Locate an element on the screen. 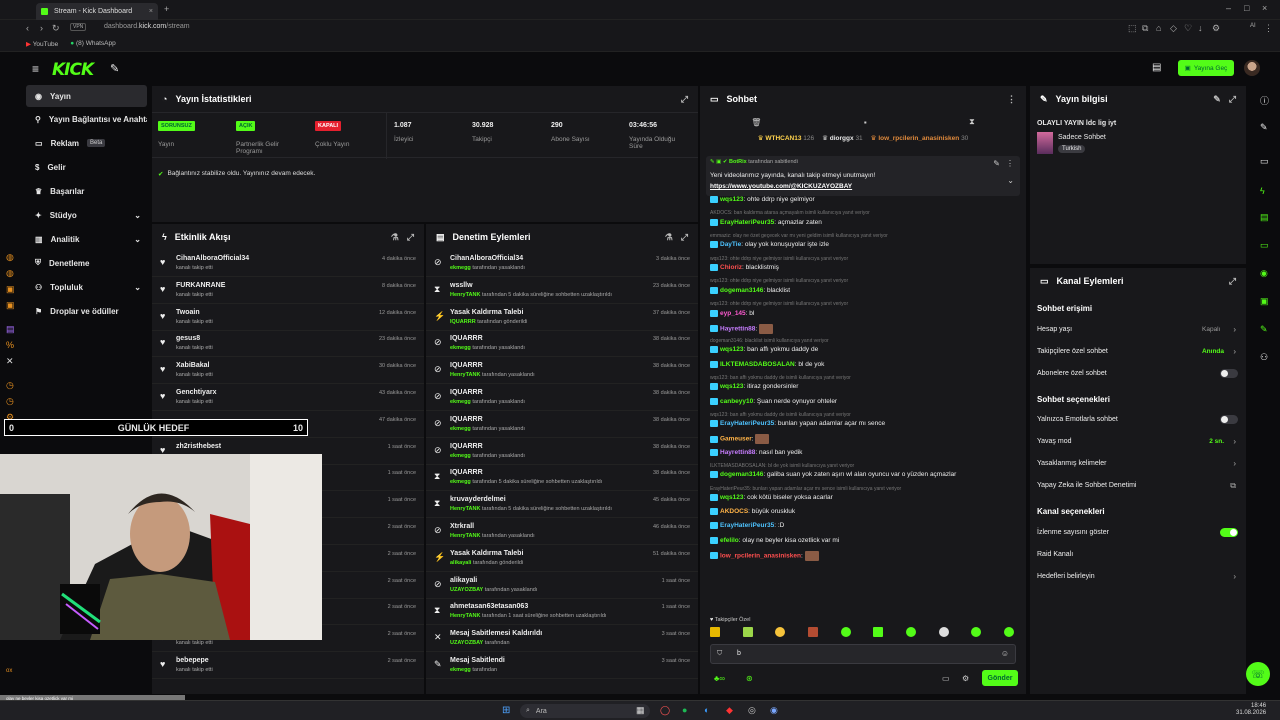 The image size is (1280, 720). save-icon: ▣ is located at coordinates (1264, 301).